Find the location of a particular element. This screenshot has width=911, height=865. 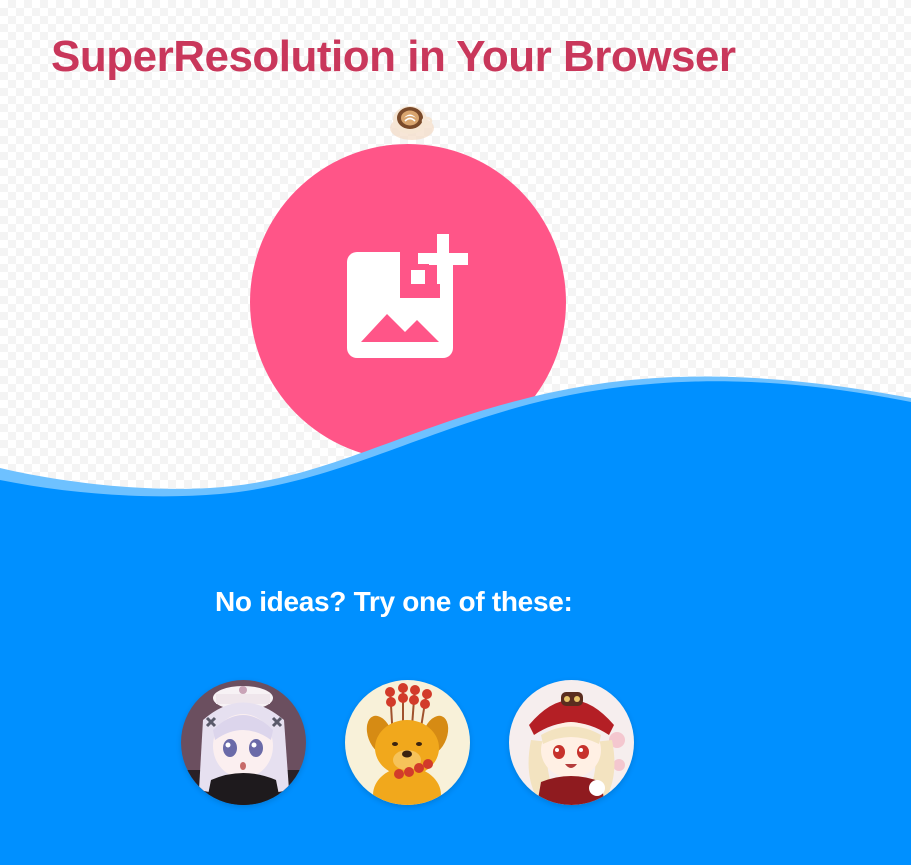

add-photo-icon is located at coordinates (407, 296).